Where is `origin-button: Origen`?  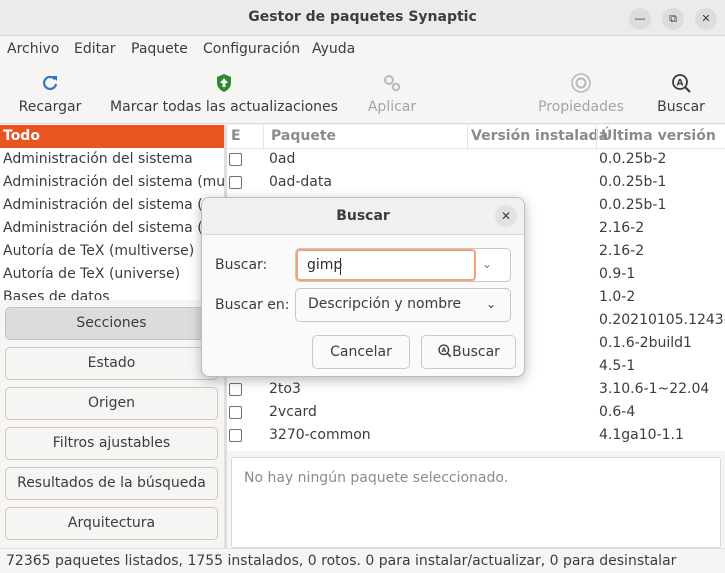 origin-button: Origen is located at coordinates (111, 403).